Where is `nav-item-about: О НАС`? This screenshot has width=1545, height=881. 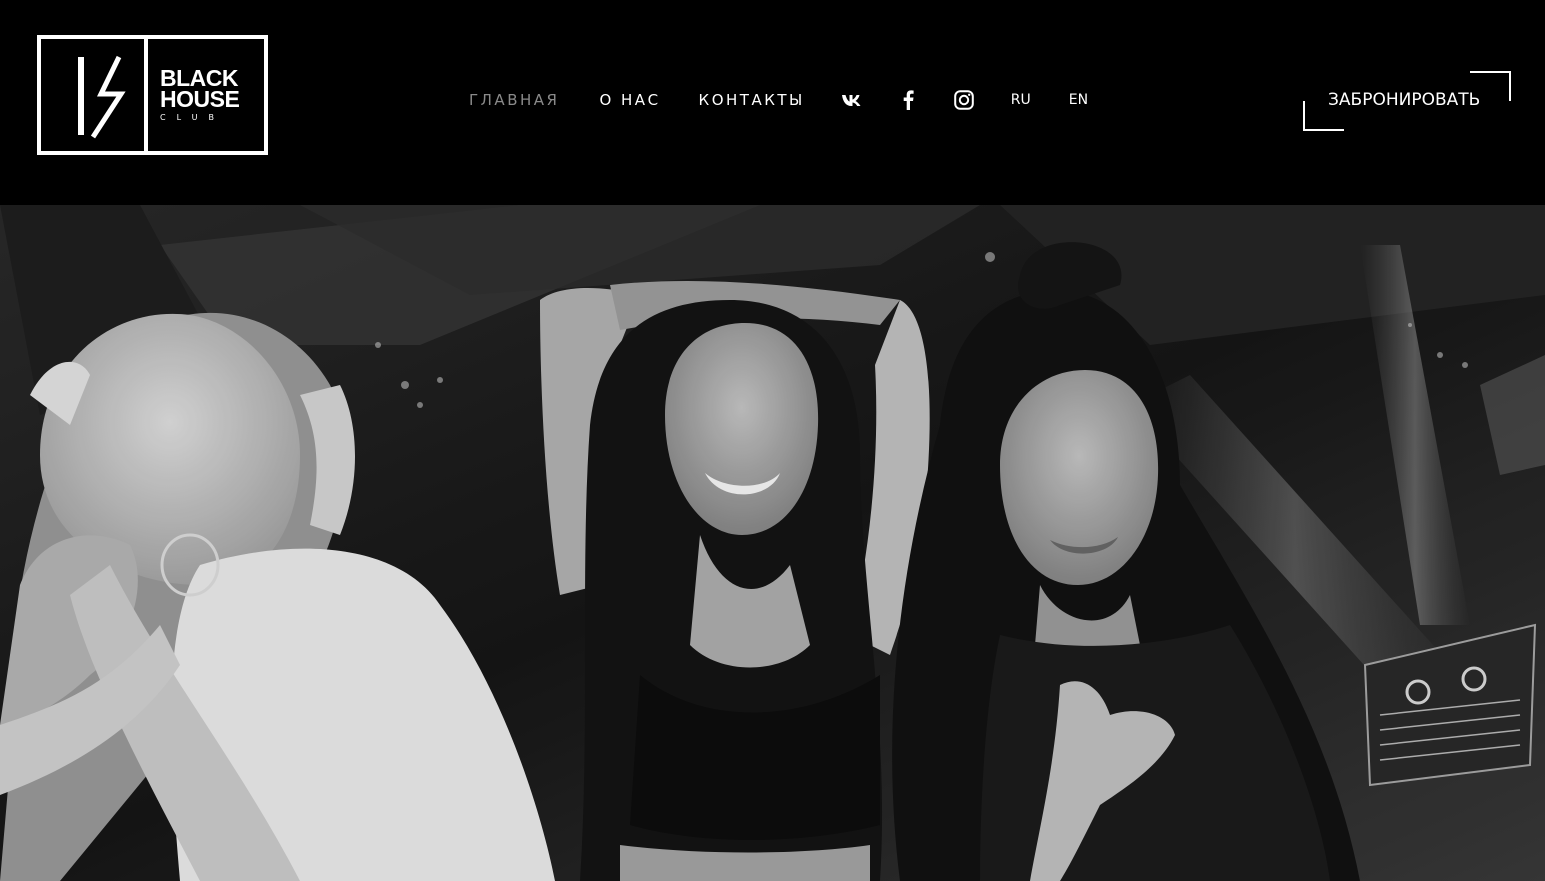 nav-item-about: О НАС is located at coordinates (629, 100).